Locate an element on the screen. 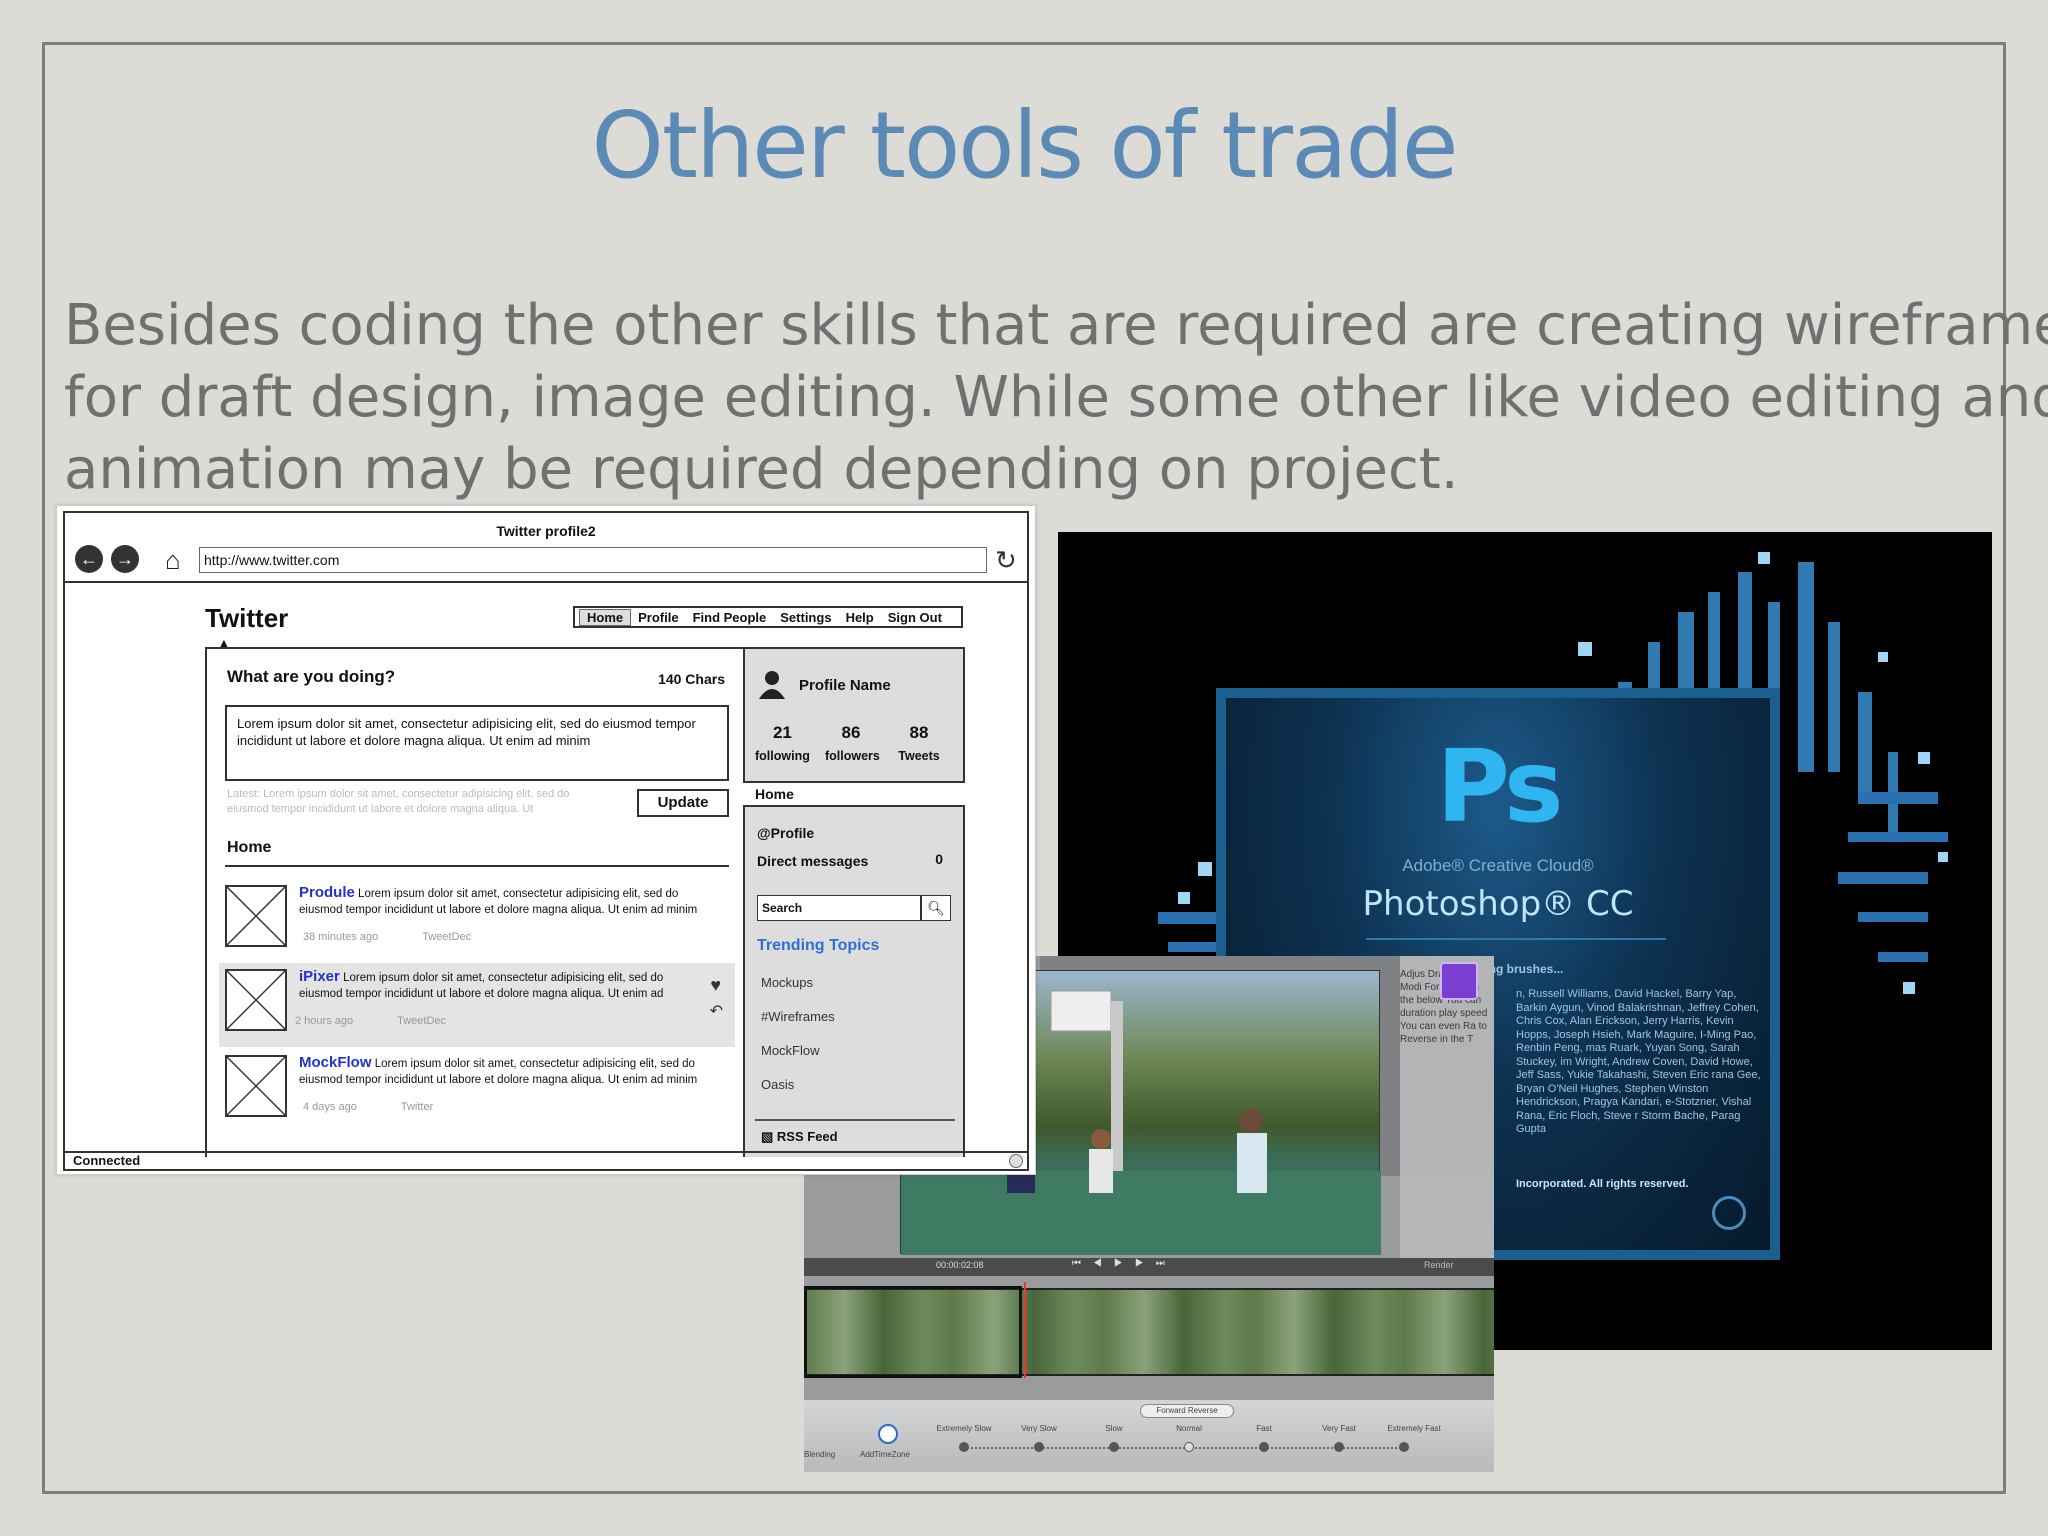 The width and height of the screenshot is (2048, 1536). ps-subtitle: Adobe® Creative Cloud® is located at coordinates (1498, 865).